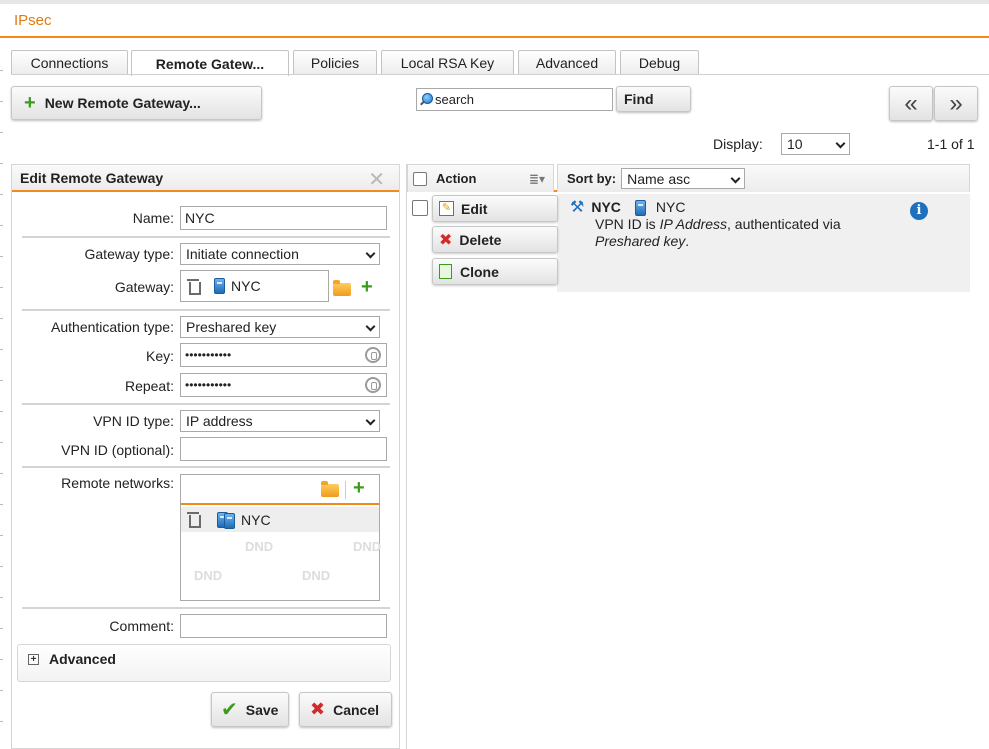 This screenshot has width=989, height=749. What do you see at coordinates (280, 490) in the screenshot?
I see `remote-networks-toolbar: +` at bounding box center [280, 490].